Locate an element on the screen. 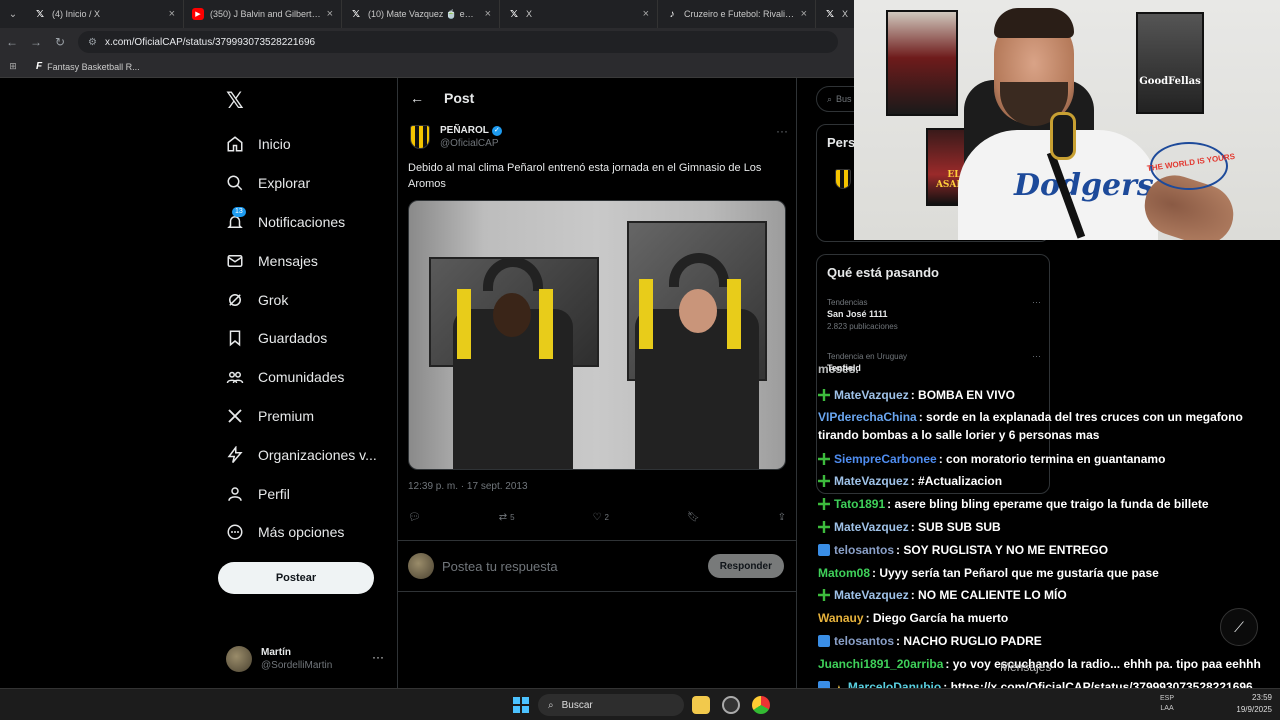 The image size is (1280, 720). like-action: ♡ 2 is located at coordinates (601, 517).